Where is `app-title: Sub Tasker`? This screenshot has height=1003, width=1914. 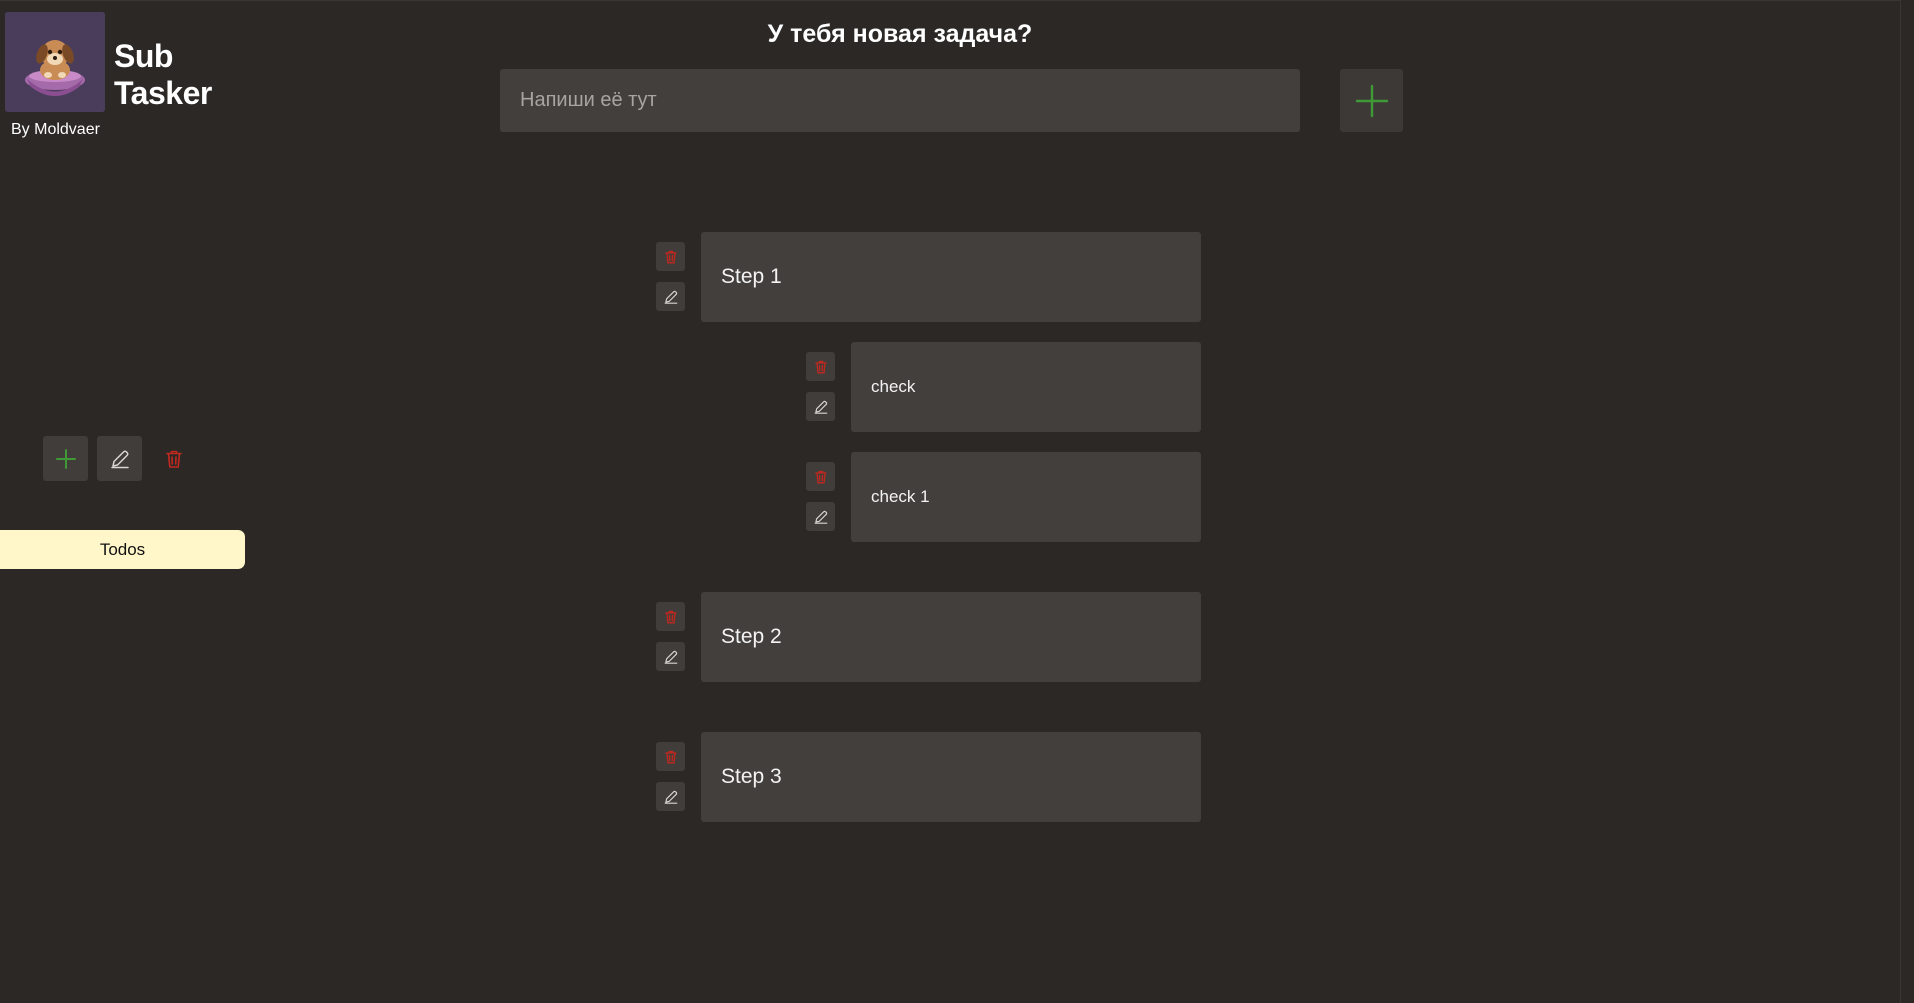
app-title: Sub Tasker is located at coordinates (163, 75).